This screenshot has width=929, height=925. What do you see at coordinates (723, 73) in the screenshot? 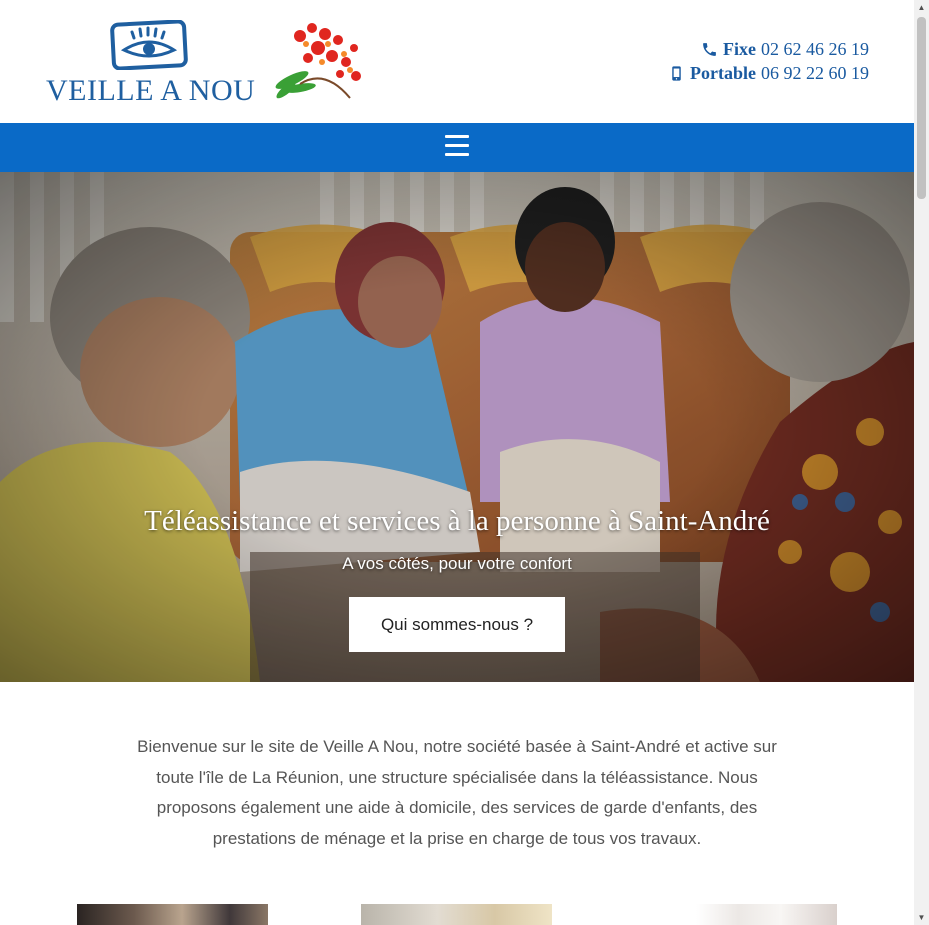
I see `contact-portable-label: Portable` at bounding box center [723, 73].